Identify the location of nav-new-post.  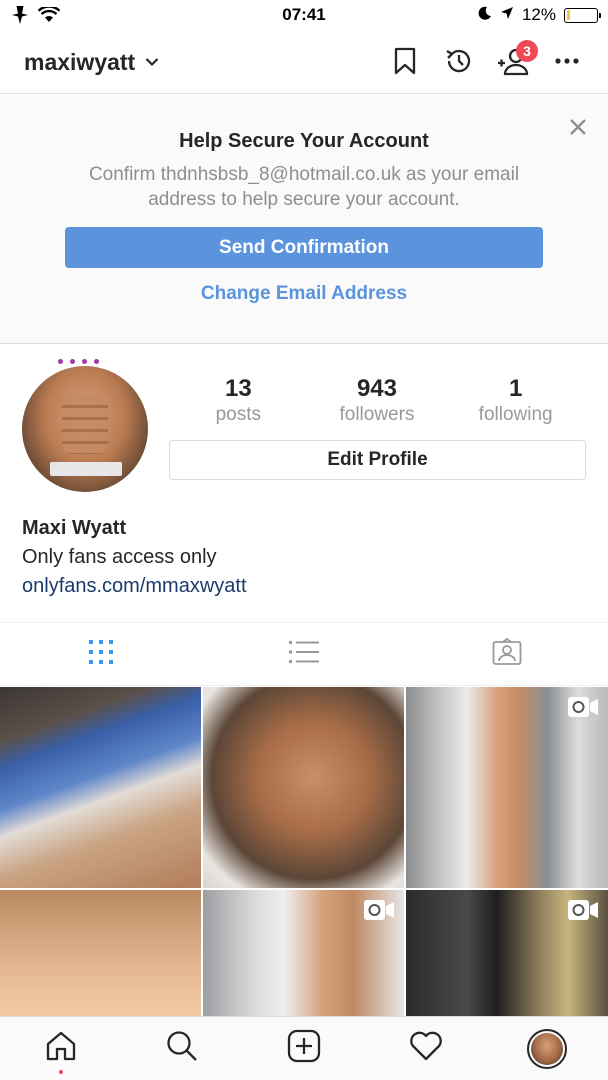
(304, 1048).